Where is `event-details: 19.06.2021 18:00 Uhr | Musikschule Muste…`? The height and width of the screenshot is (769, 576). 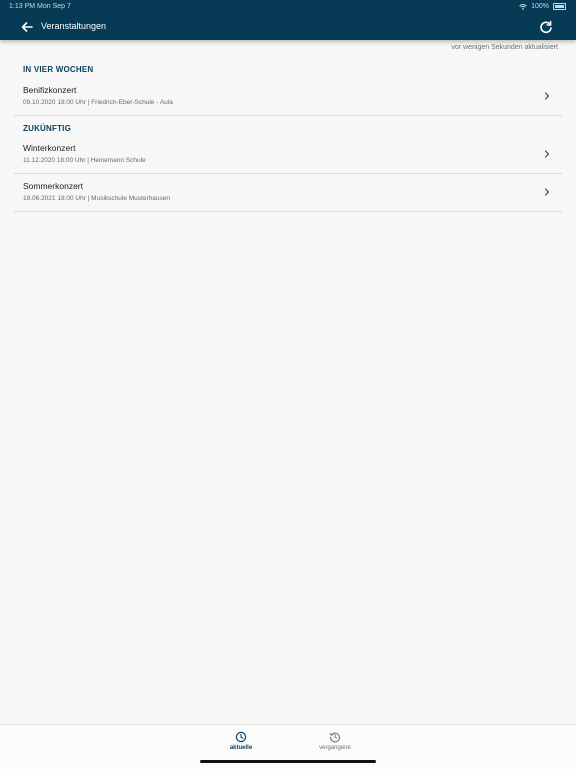 event-details: 19.06.2021 18:00 Uhr | Musikschule Muste… is located at coordinates (96, 198).